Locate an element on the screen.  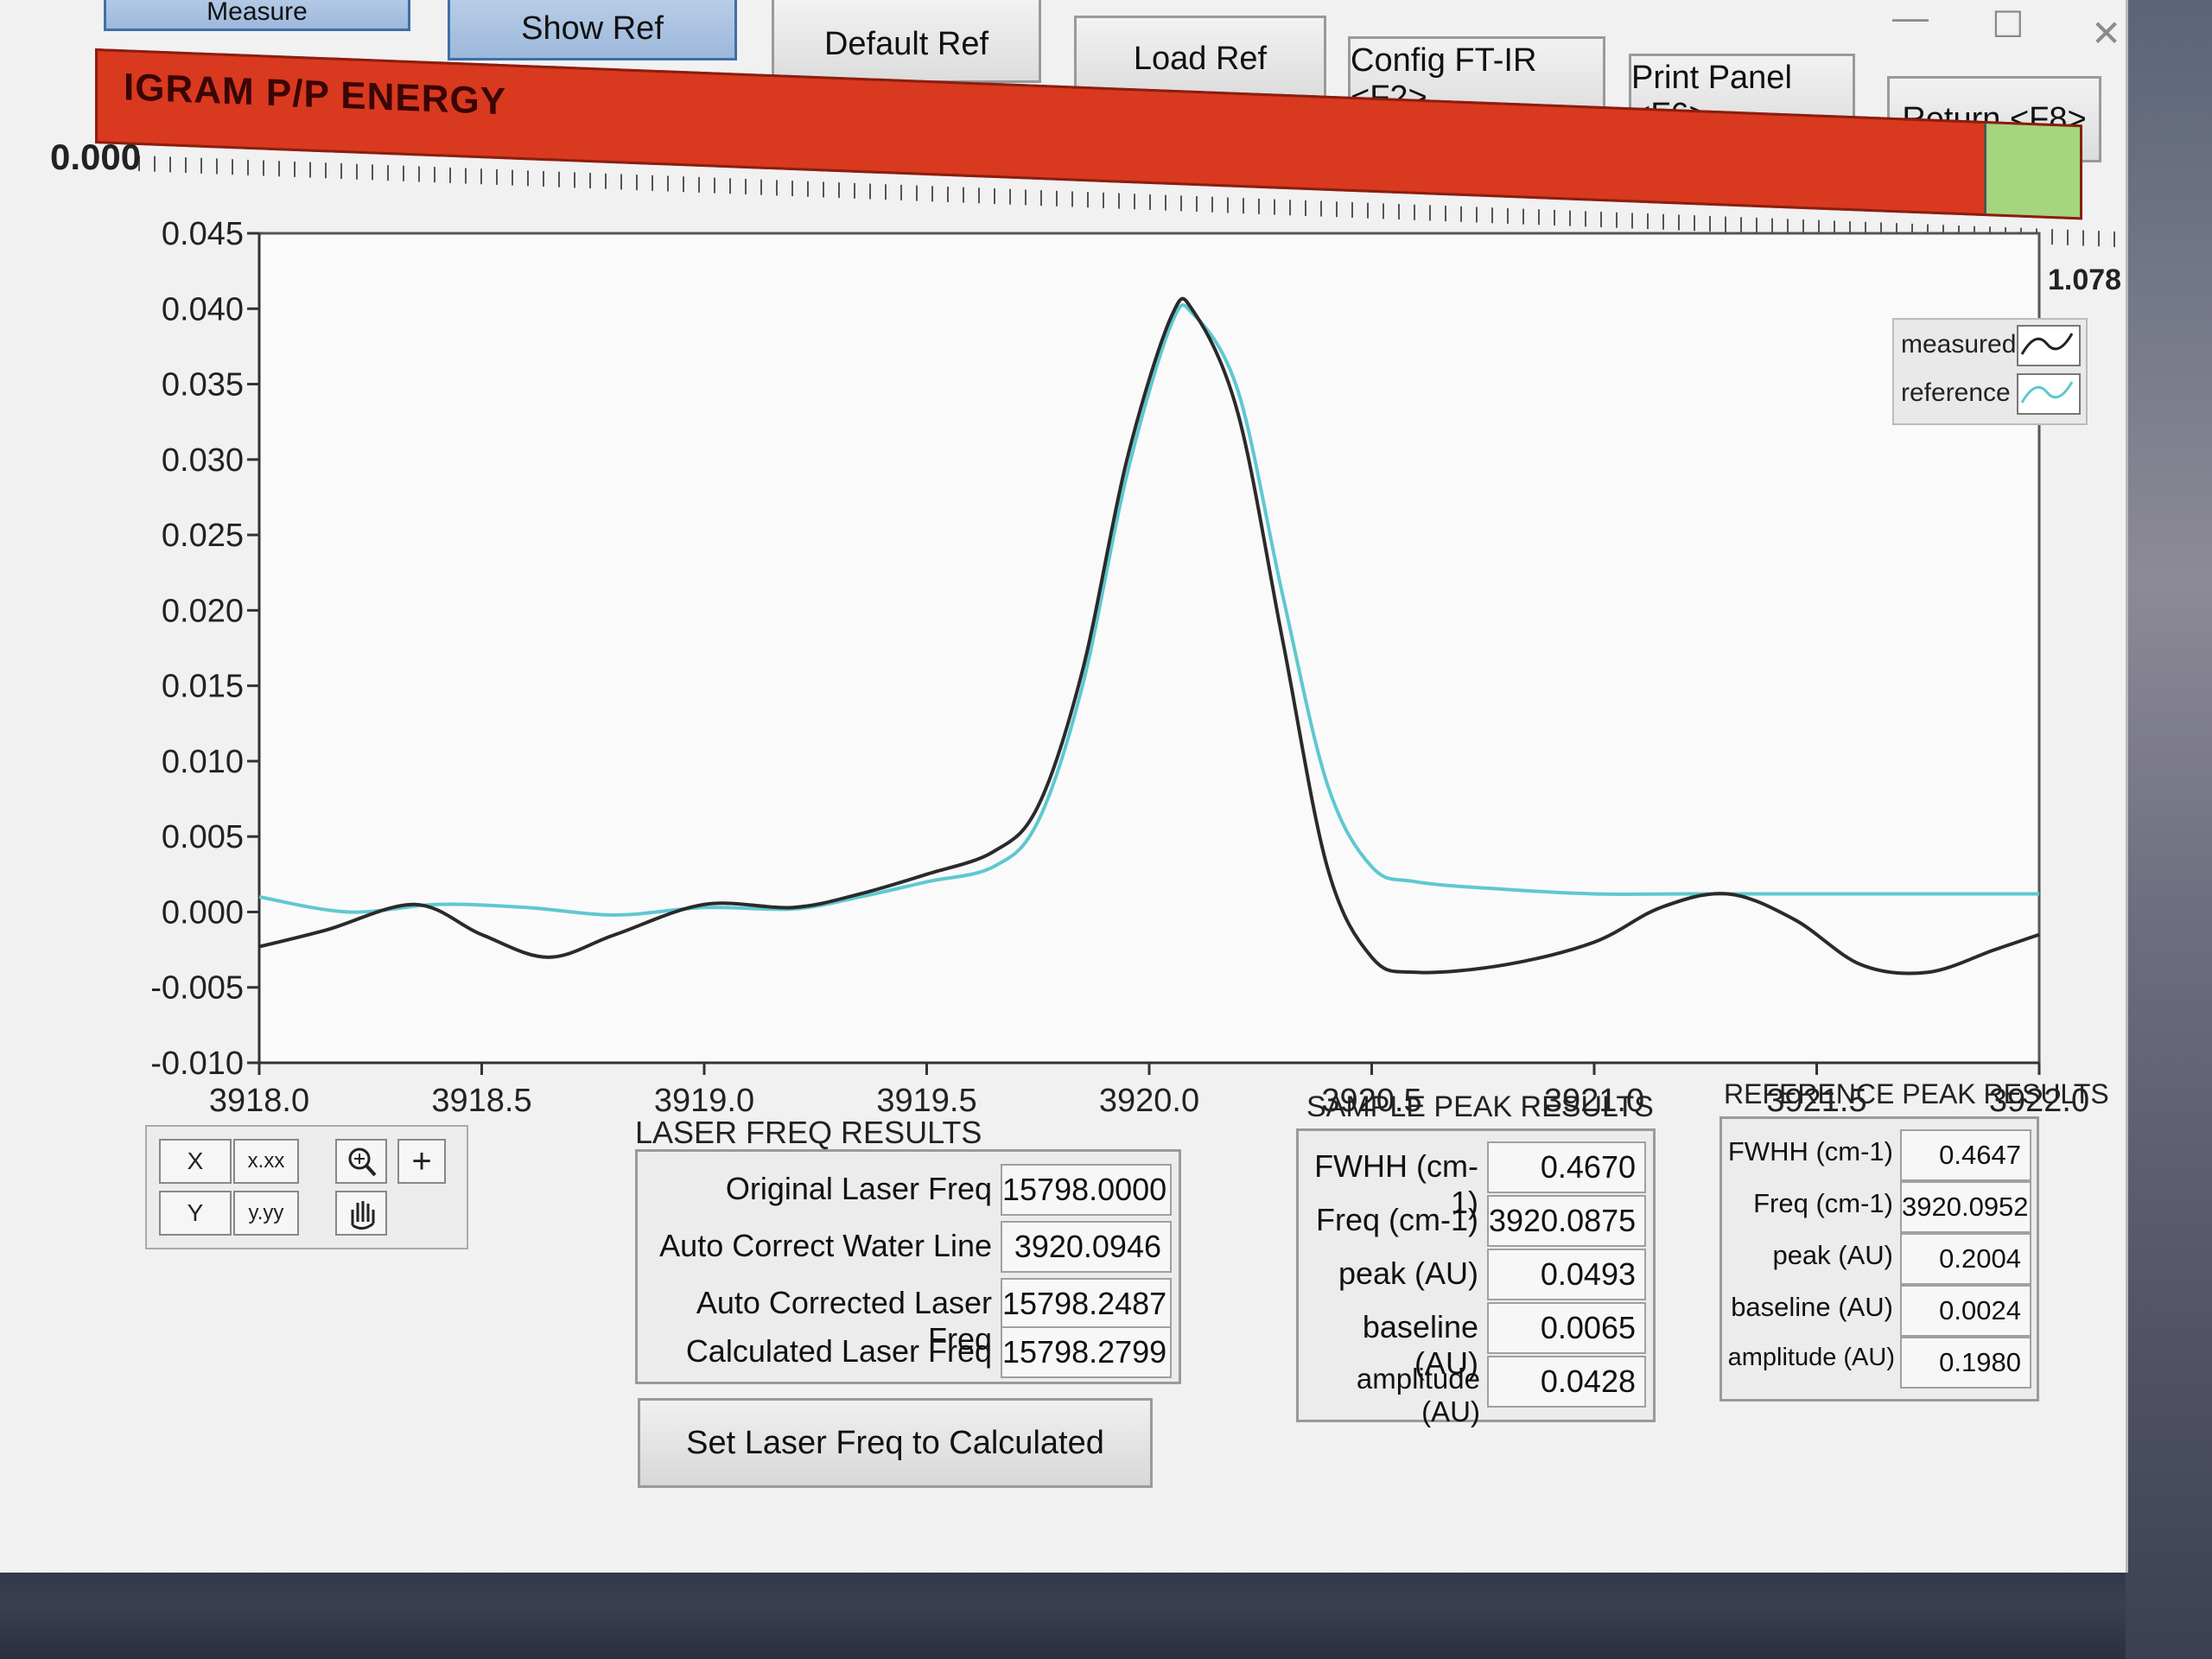
reference-row-value: 0.1980 is located at coordinates (1965, 1363).